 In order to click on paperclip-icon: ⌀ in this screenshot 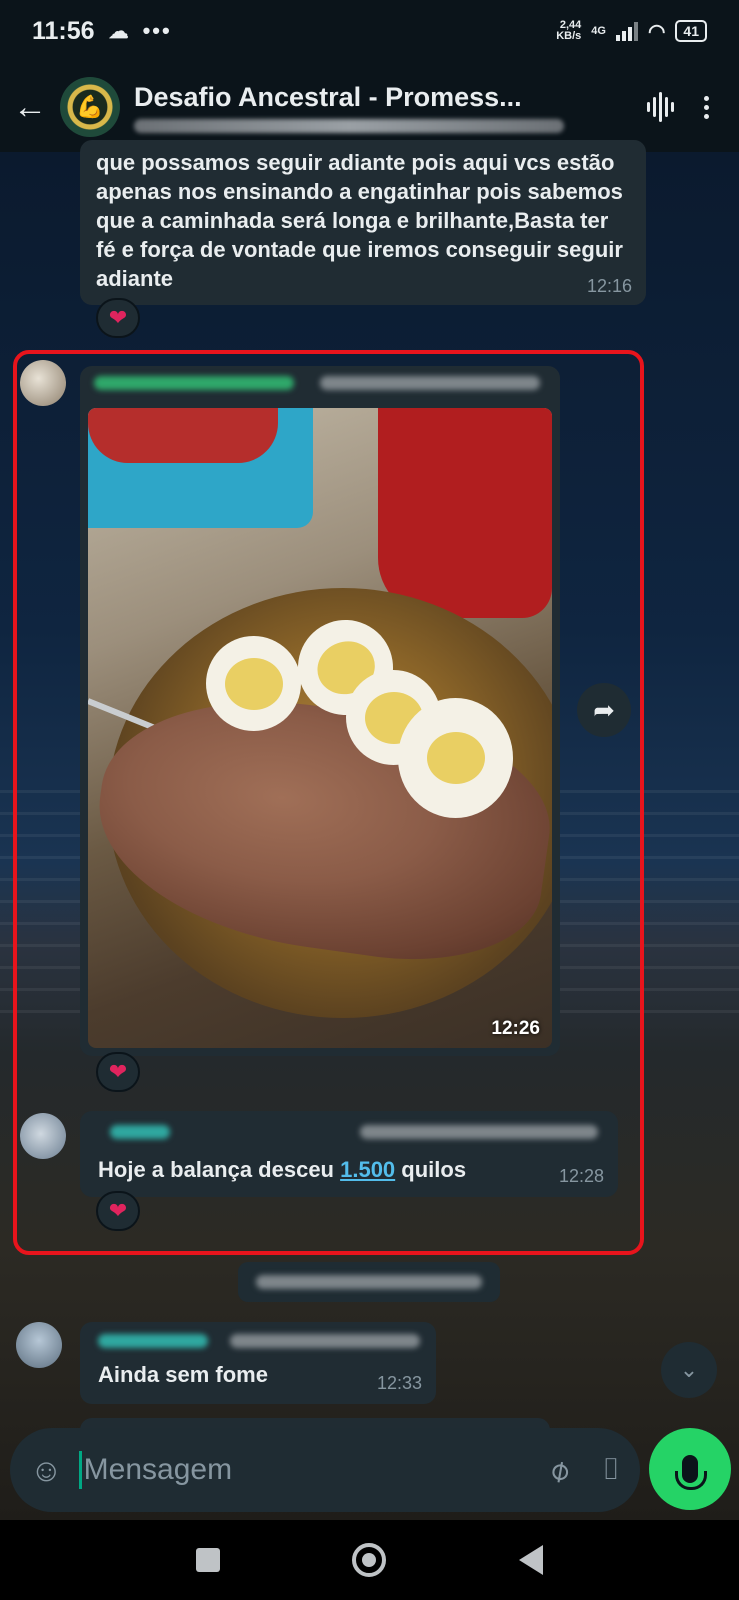, I will do `click(559, 1469)`.